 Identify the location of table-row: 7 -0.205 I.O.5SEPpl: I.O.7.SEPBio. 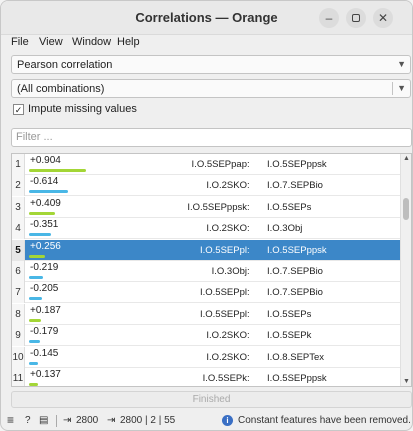
(206, 293).